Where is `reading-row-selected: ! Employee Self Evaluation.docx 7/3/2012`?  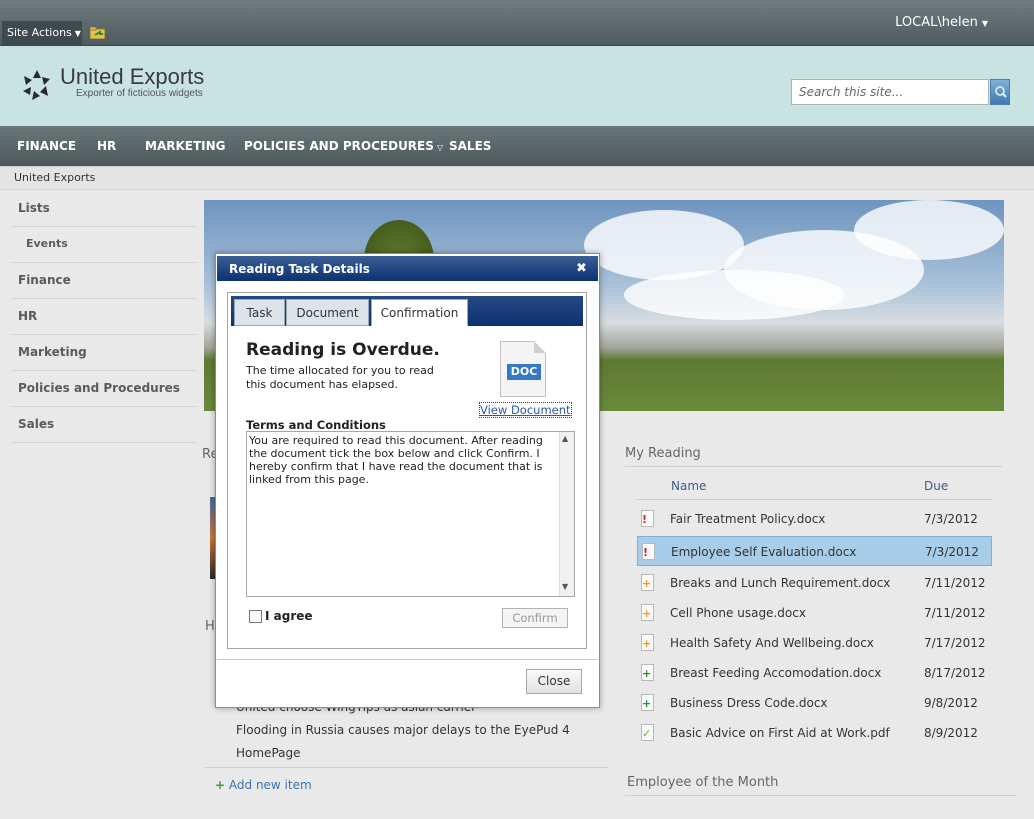 reading-row-selected: ! Employee Self Evaluation.docx 7/3/2012 is located at coordinates (814, 551).